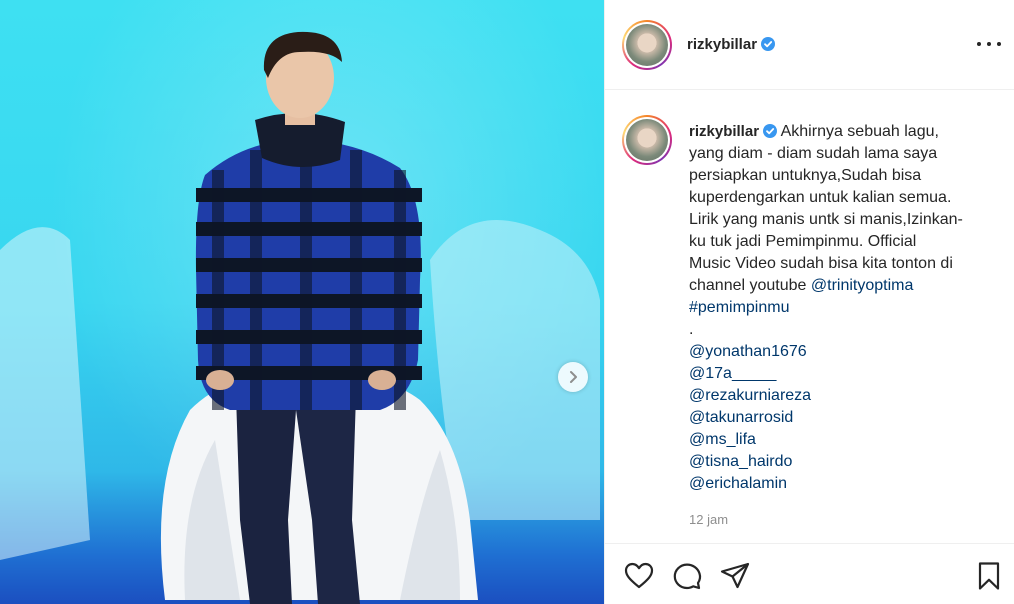 Image resolution: width=1014 pixels, height=604 pixels. I want to click on caption-line-1: rizkybillar Akhirnya sebuah lagu,, so click(839, 132).